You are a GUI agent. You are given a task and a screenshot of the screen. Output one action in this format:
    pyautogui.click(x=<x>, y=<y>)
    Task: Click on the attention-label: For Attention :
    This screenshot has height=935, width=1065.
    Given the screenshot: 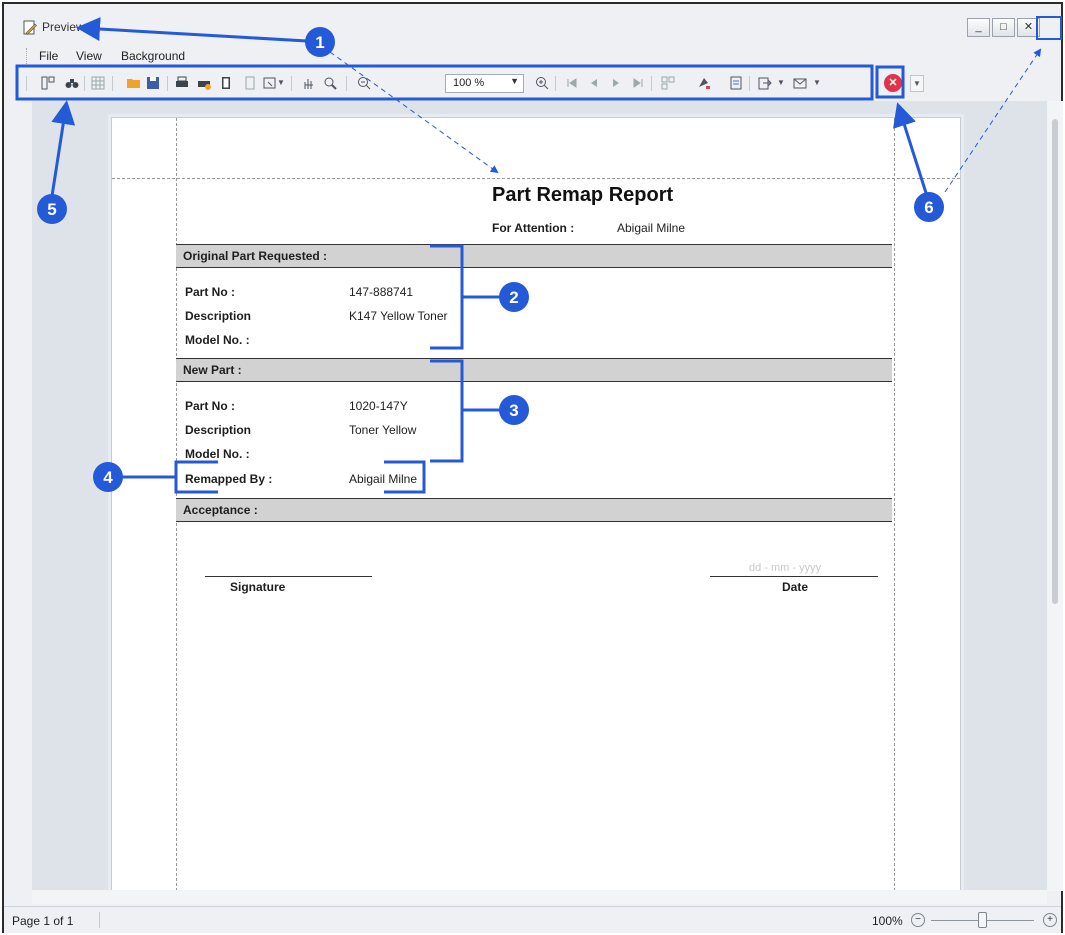 What is the action you would take?
    pyautogui.click(x=533, y=228)
    